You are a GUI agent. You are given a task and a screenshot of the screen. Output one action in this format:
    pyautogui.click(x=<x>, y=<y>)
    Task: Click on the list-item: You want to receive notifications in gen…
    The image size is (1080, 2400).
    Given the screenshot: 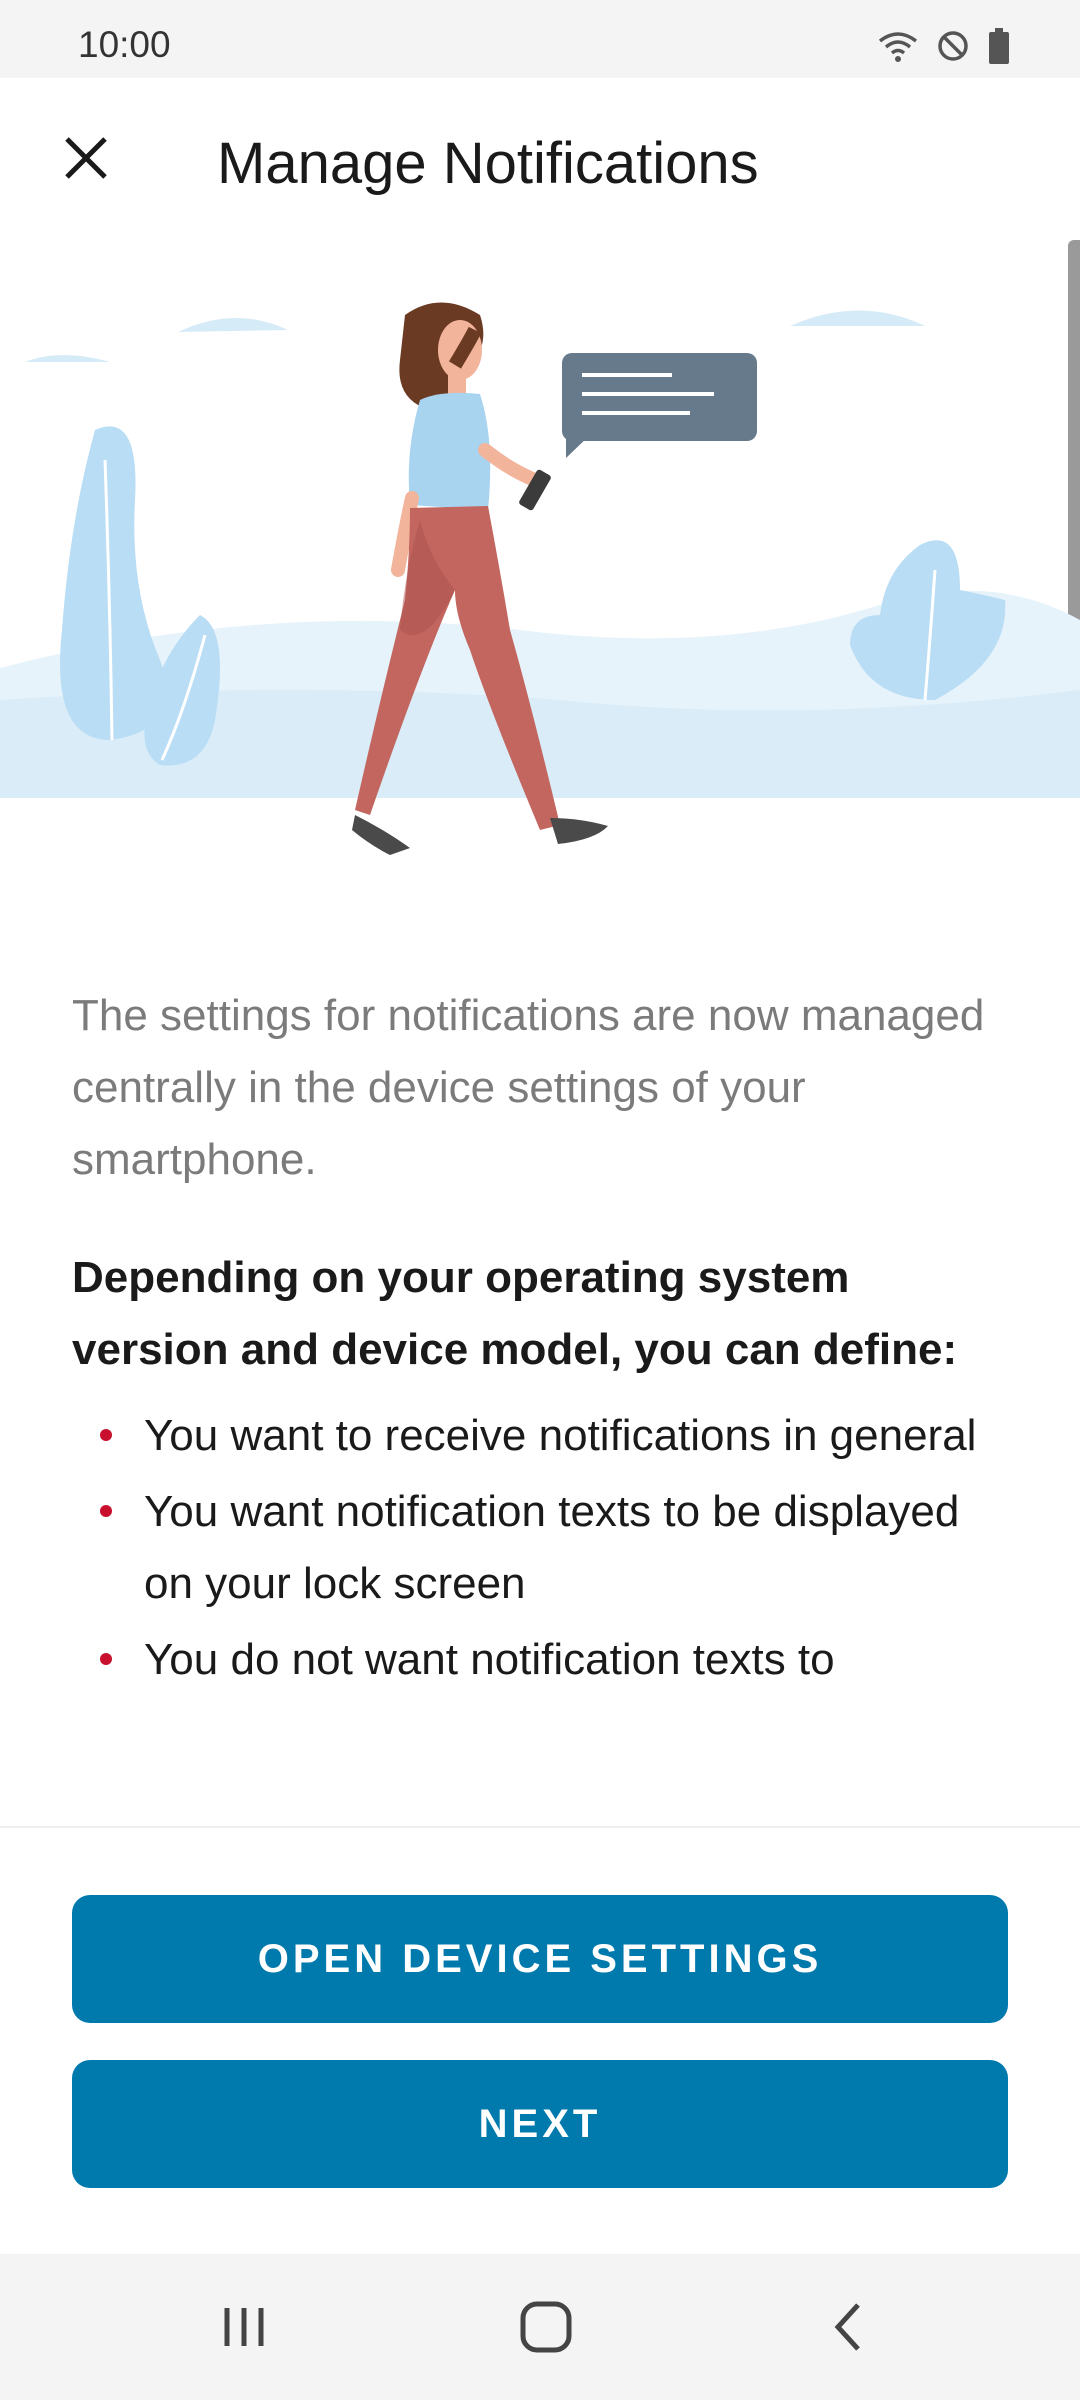 What is the action you would take?
    pyautogui.click(x=542, y=1436)
    